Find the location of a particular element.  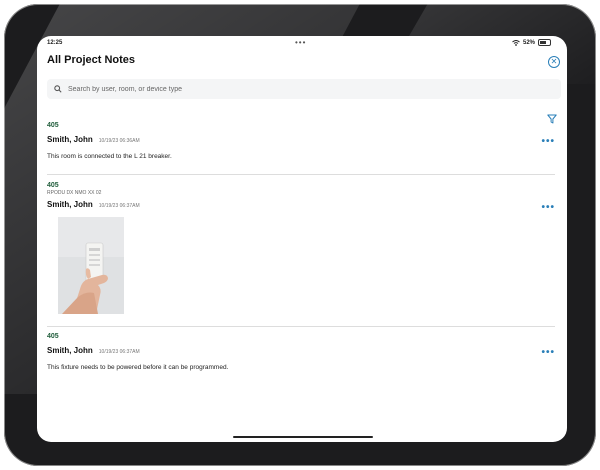

photo-image is located at coordinates (91, 265).